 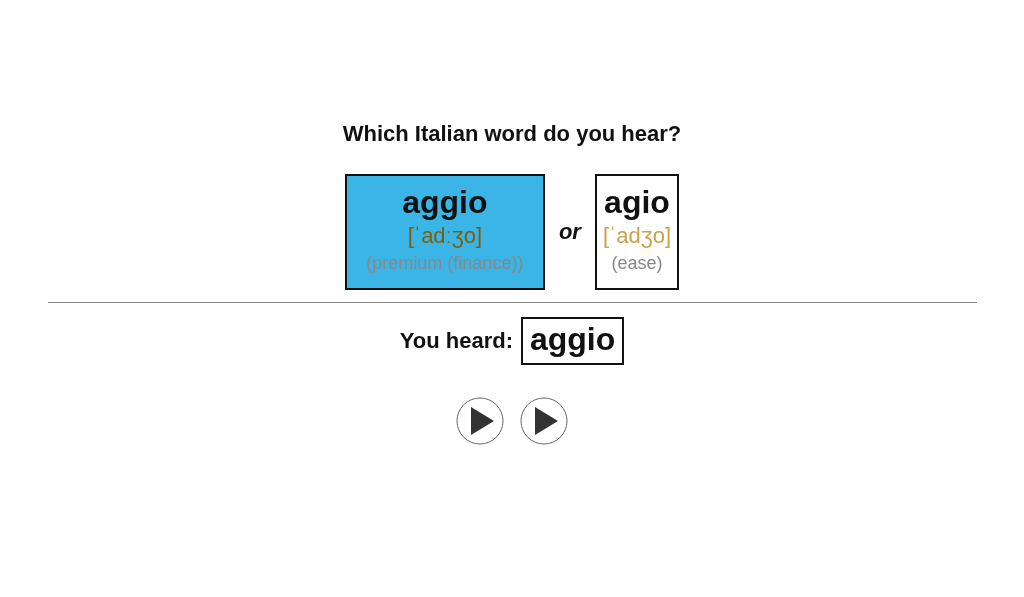 What do you see at coordinates (572, 341) in the screenshot?
I see `heard-word: aggio` at bounding box center [572, 341].